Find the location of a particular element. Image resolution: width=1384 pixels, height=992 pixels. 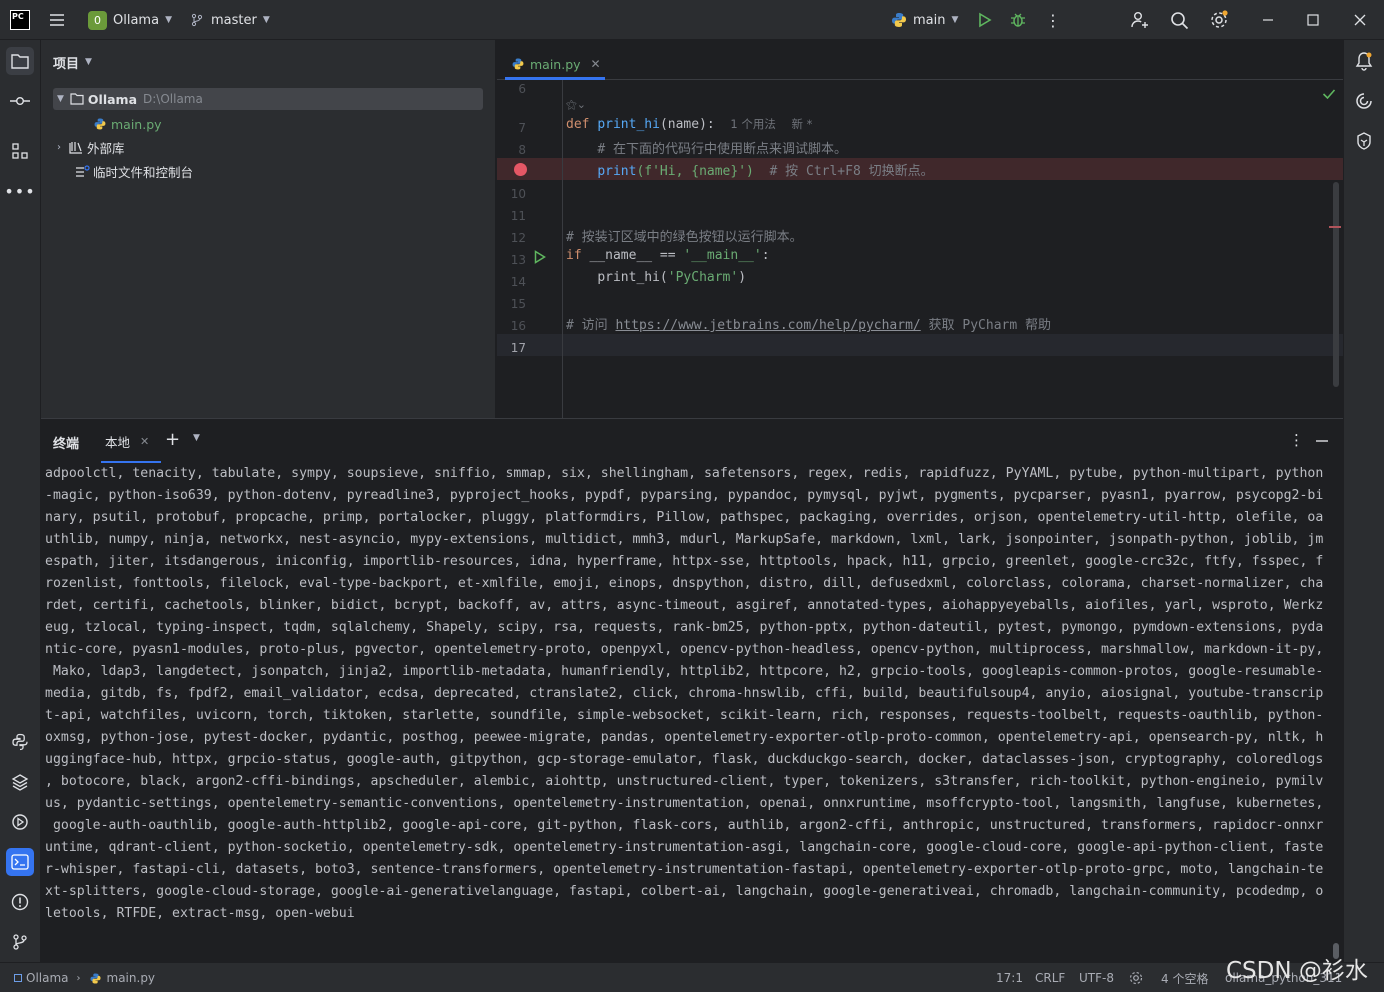

settings-button is located at coordinates (1219, 20).